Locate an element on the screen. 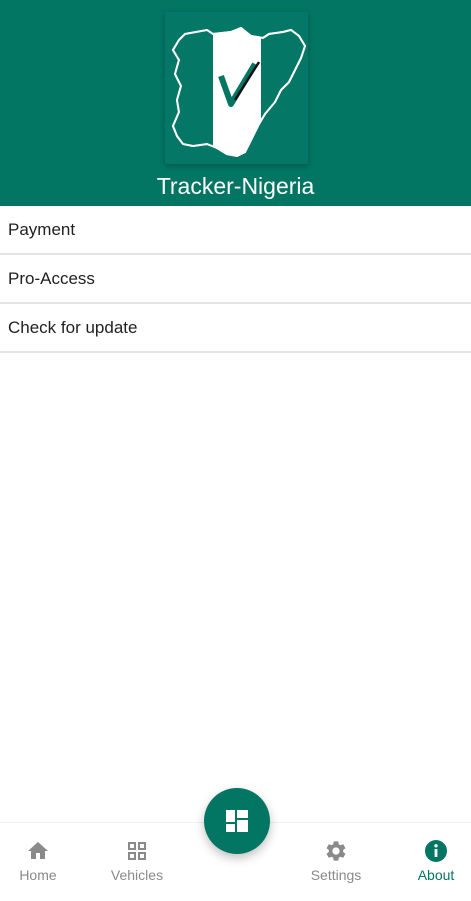 This screenshot has width=471, height=901. gear-icon is located at coordinates (336, 851).